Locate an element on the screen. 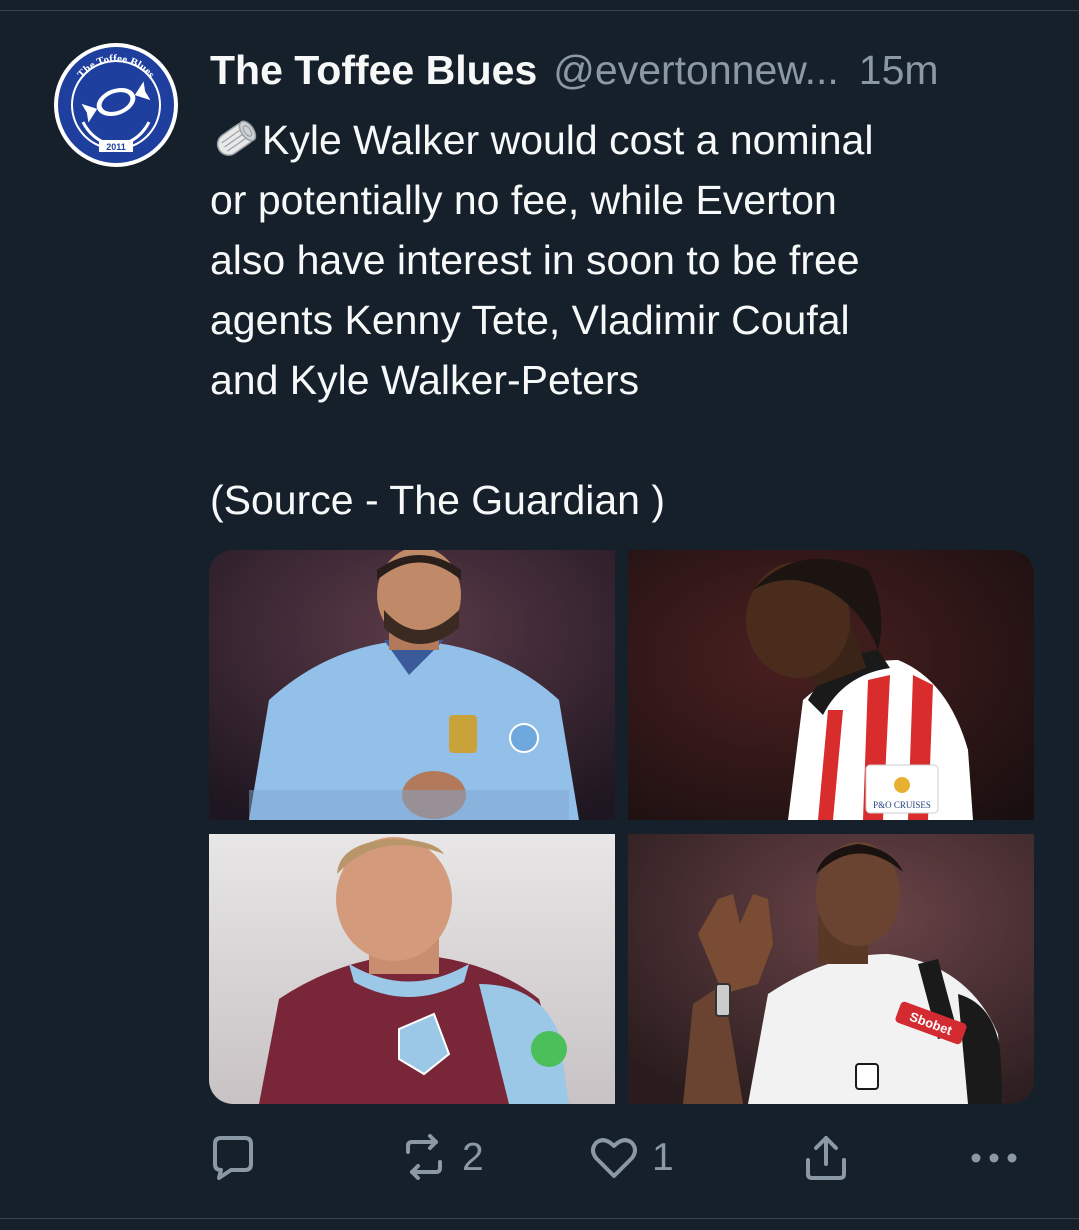 The height and width of the screenshot is (1230, 1079). share-icon is located at coordinates (826, 1158).